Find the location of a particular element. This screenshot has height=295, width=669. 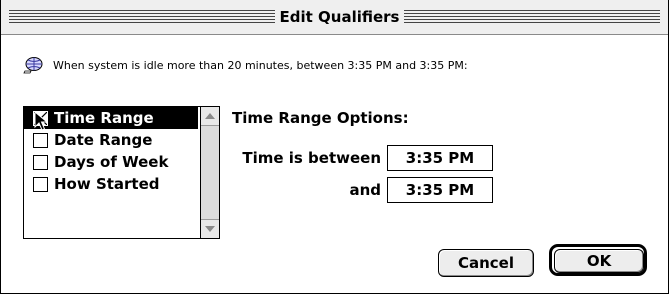

title-bar-stripes-right is located at coordinates (532, 17).